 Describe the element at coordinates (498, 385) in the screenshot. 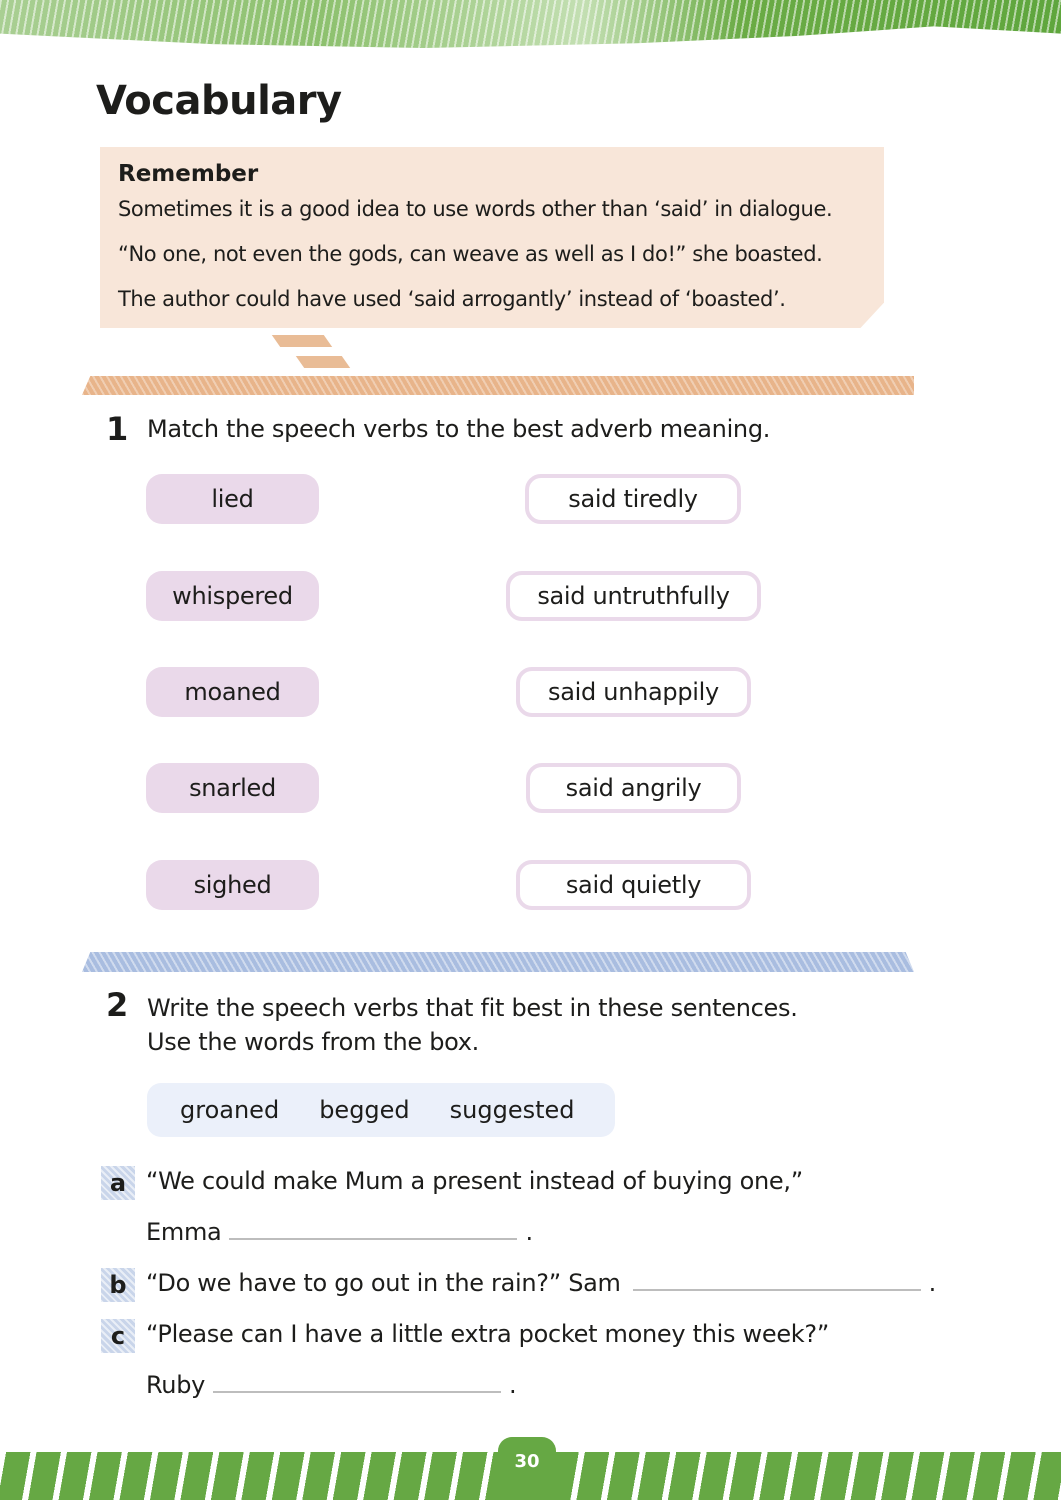

I see `section-divider-orange` at that location.